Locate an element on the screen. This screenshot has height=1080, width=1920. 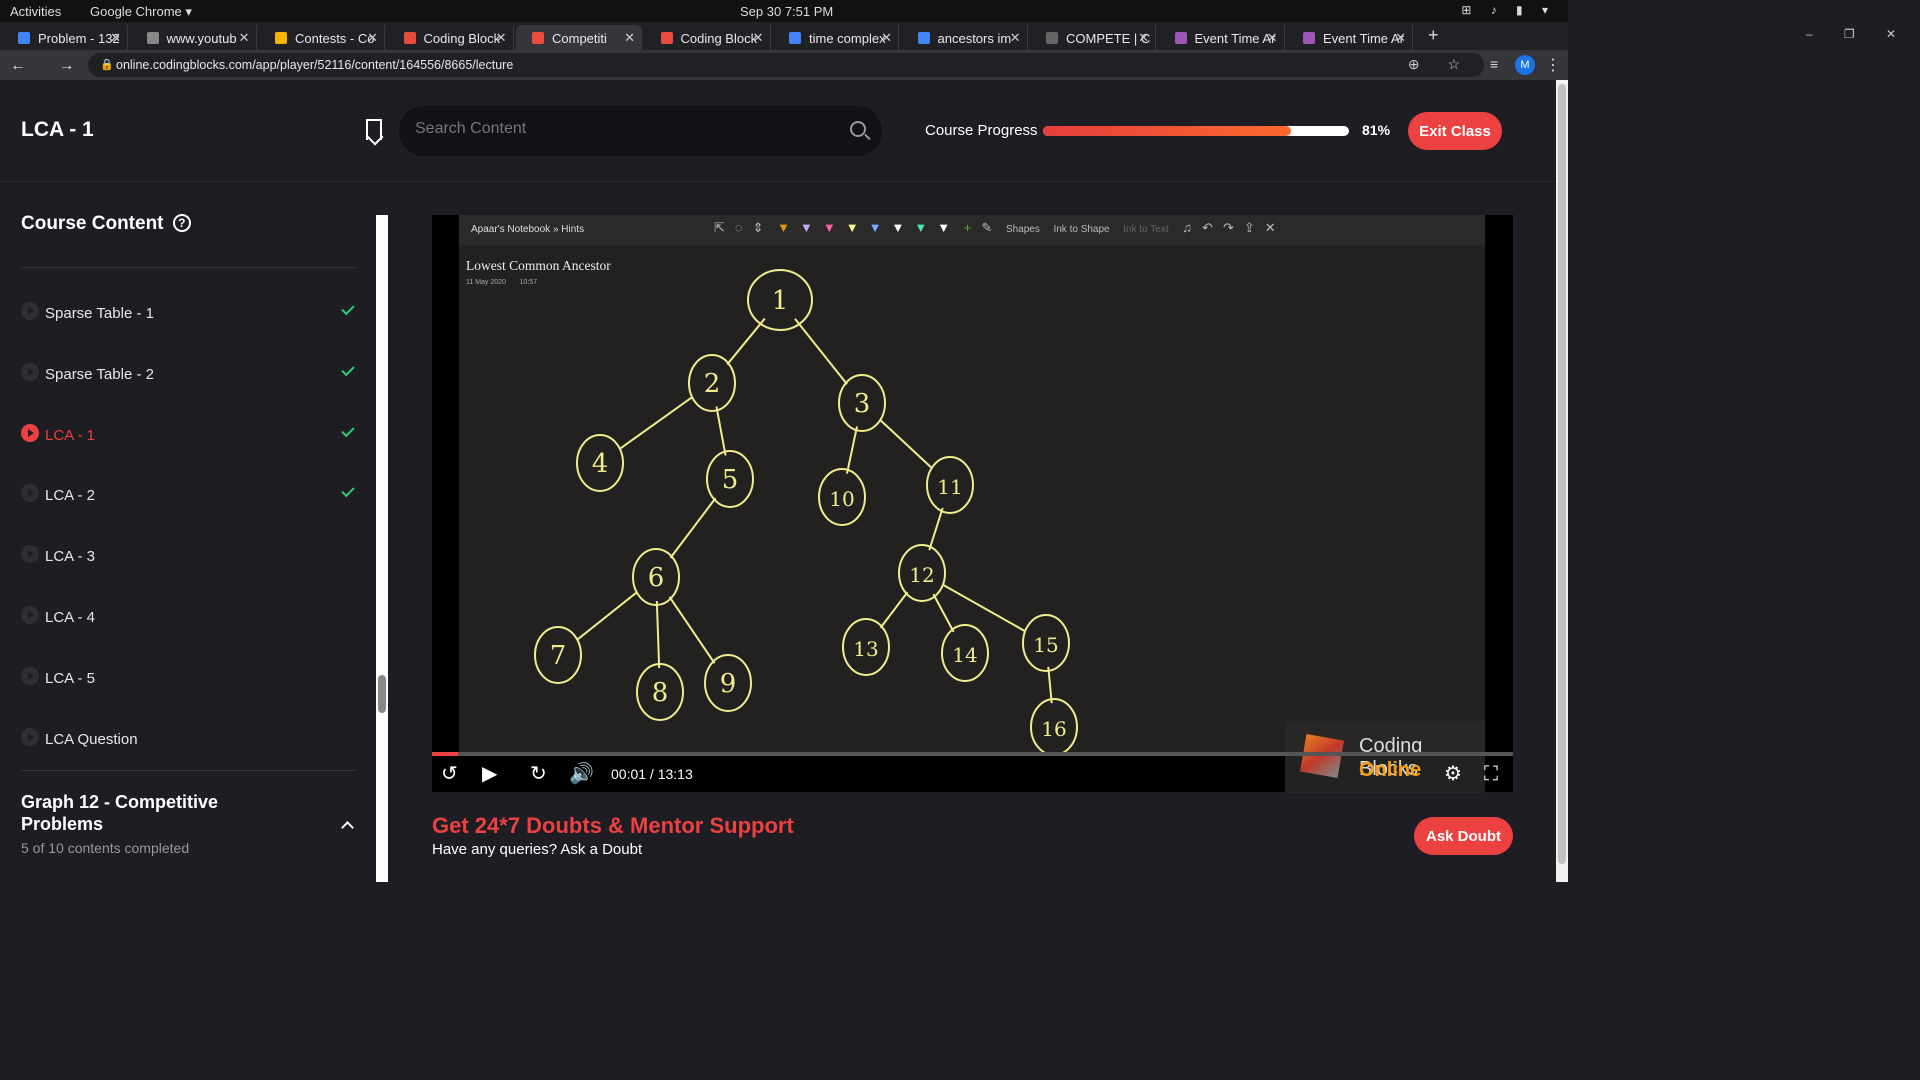
sidebar-item: Sparse Table - 1 is located at coordinates (188, 321).